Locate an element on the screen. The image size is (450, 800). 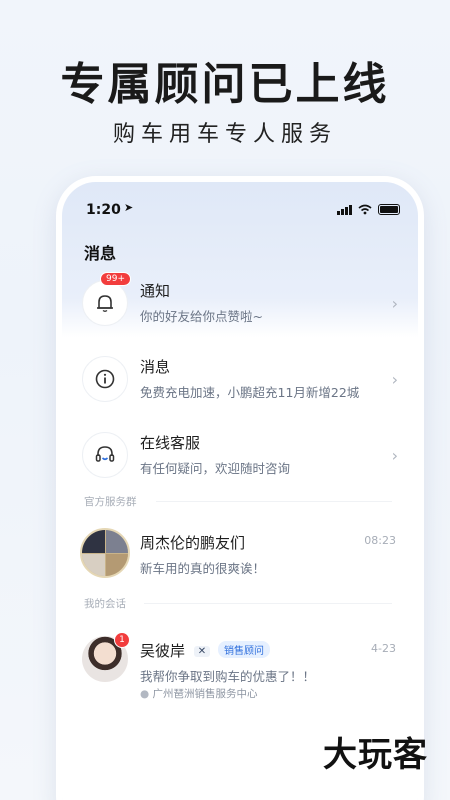
unread-badge: 1 is located at coordinates (122, 640).